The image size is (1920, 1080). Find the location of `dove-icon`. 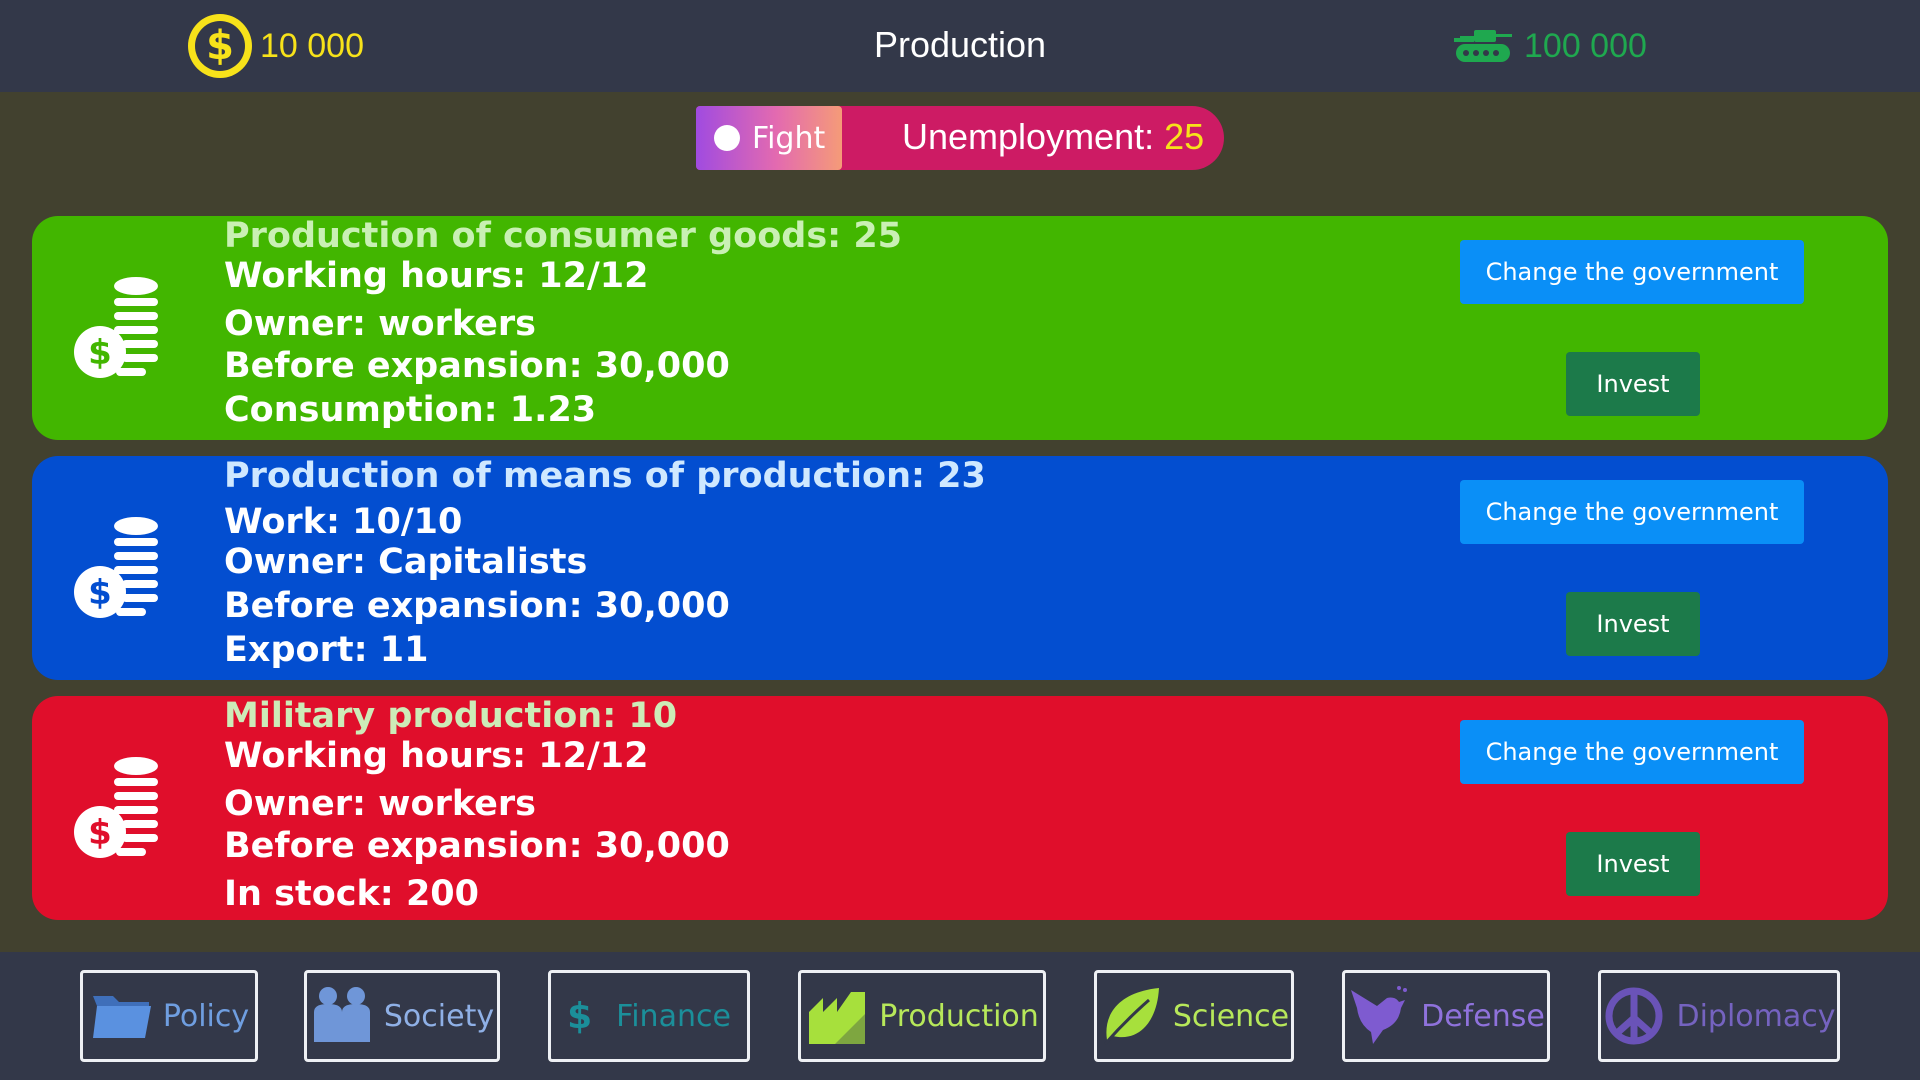

dove-icon is located at coordinates (1379, 1015).